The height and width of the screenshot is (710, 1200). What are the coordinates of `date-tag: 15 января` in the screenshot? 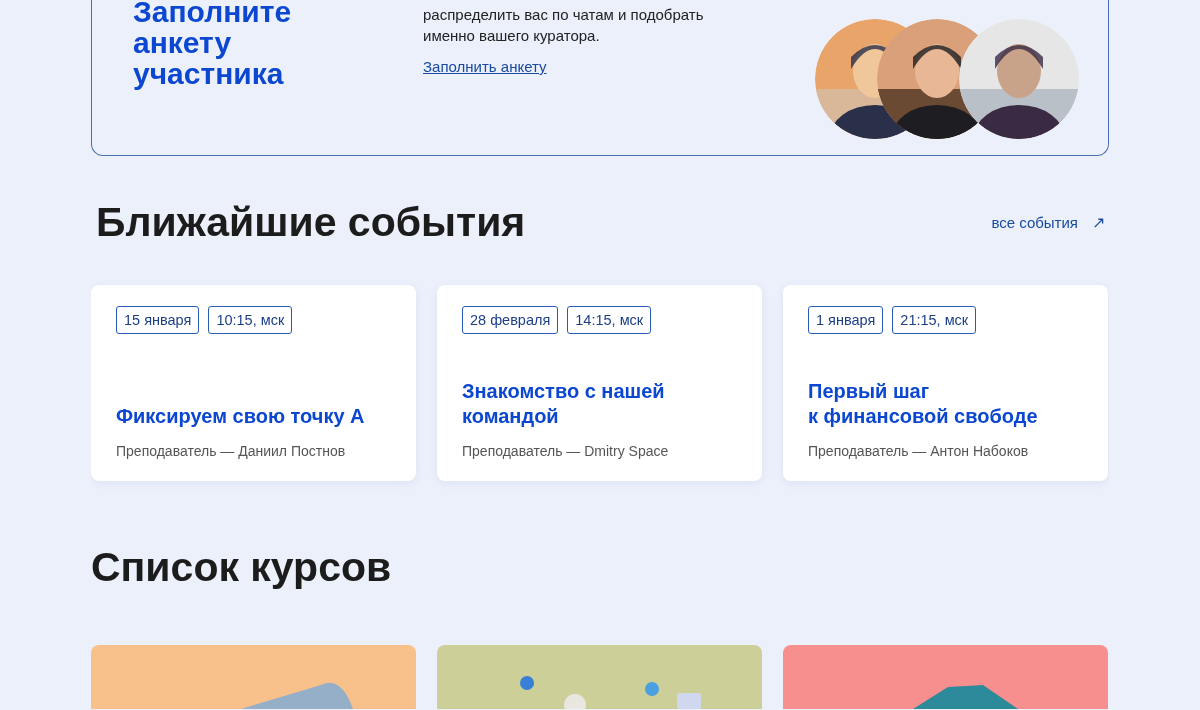 It's located at (158, 320).